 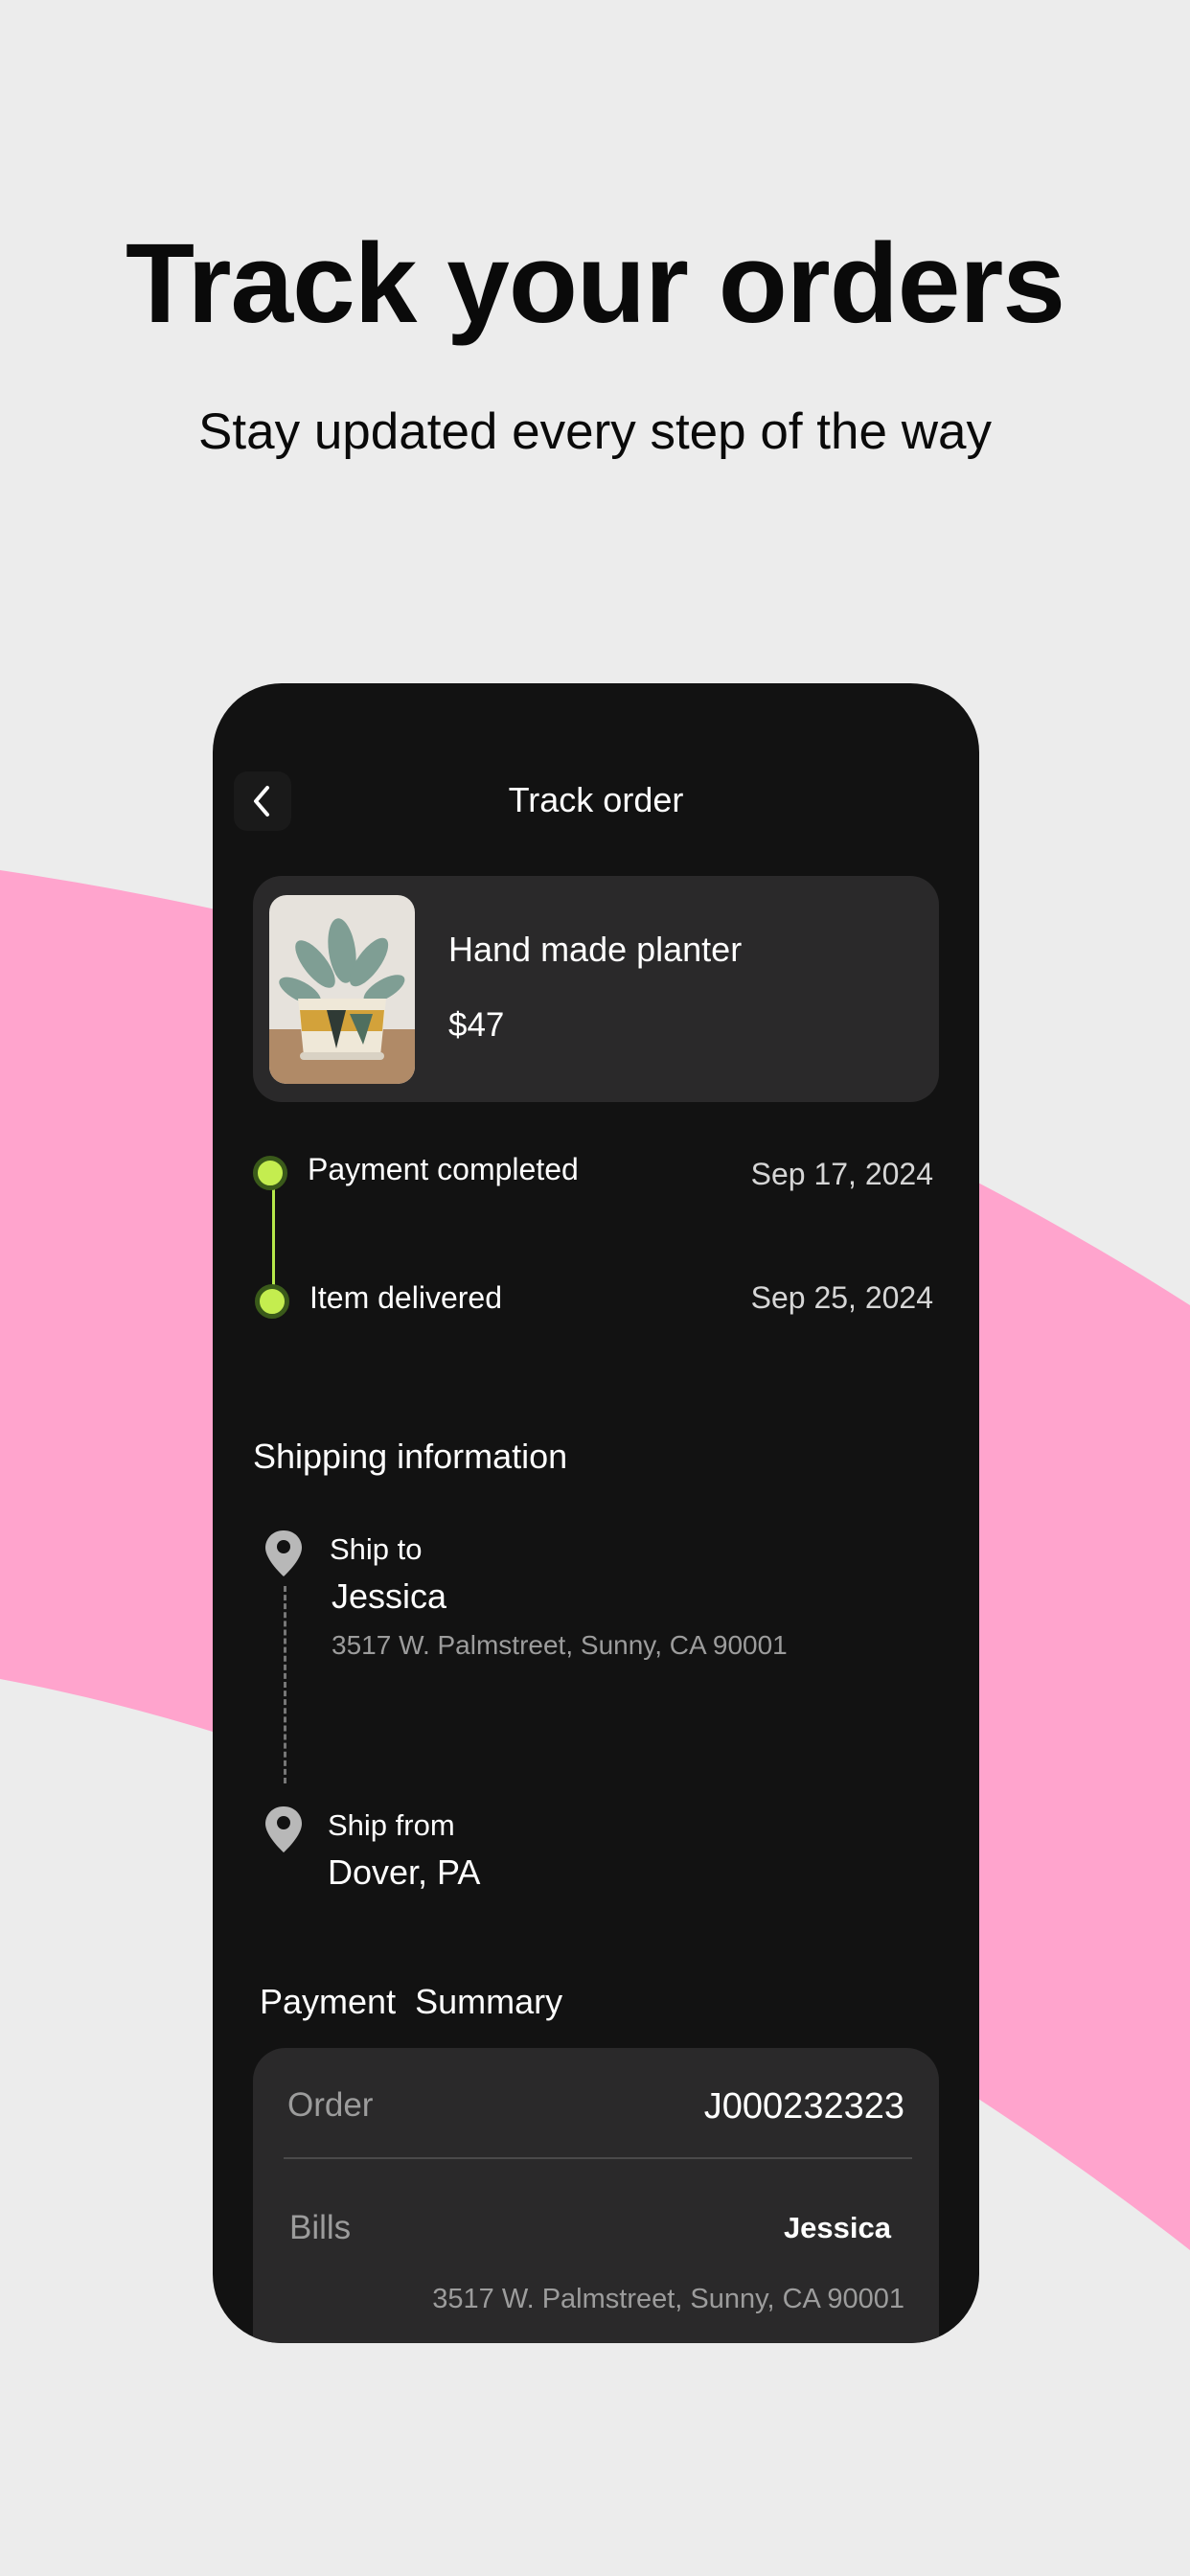 I want to click on ship-to-label: Ship to, so click(x=377, y=1549).